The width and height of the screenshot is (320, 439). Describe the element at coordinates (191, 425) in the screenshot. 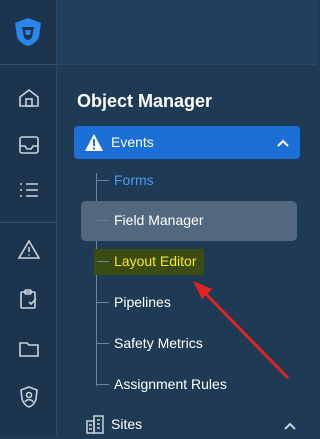

I see `sites-section-header: Sites` at that location.